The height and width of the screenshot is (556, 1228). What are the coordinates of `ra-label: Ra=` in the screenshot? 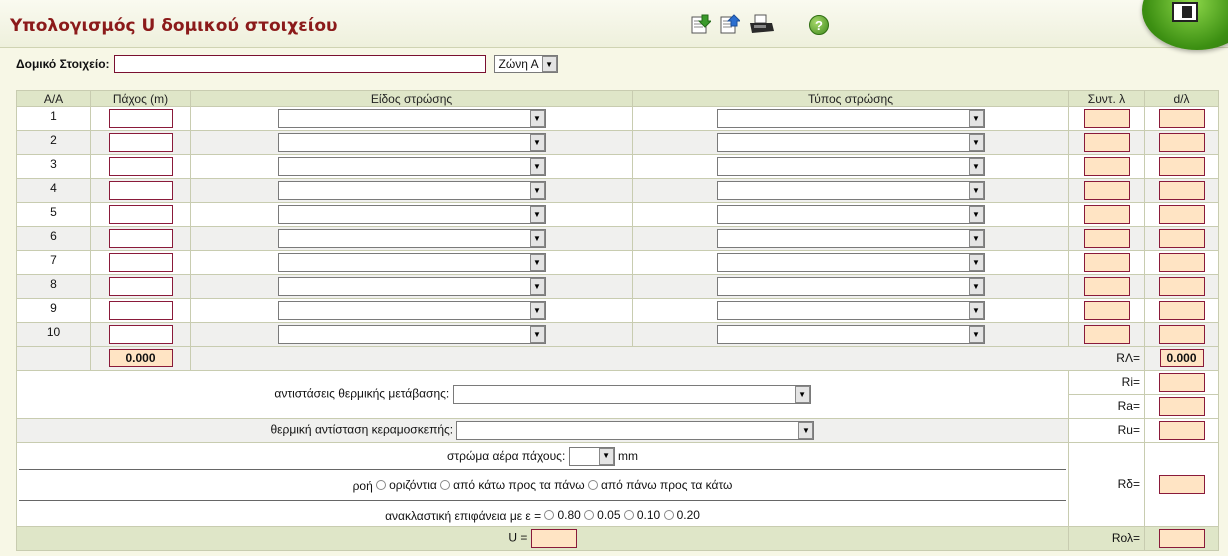 It's located at (1106, 406).